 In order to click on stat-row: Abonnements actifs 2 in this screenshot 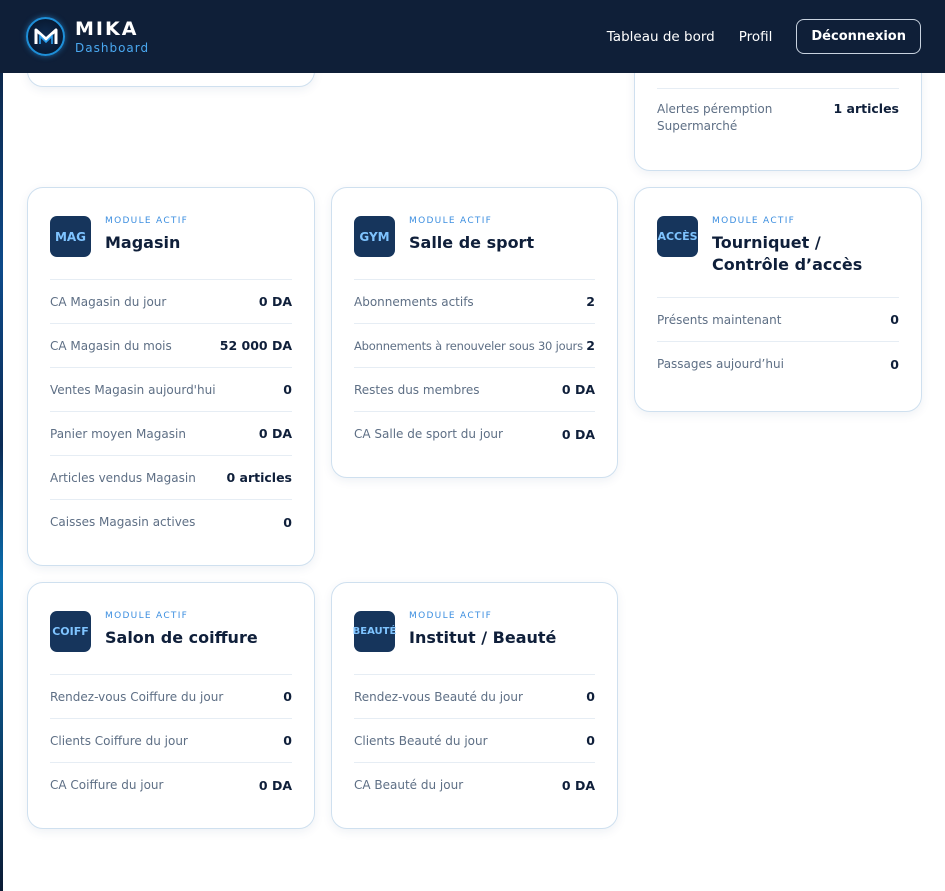, I will do `click(474, 302)`.